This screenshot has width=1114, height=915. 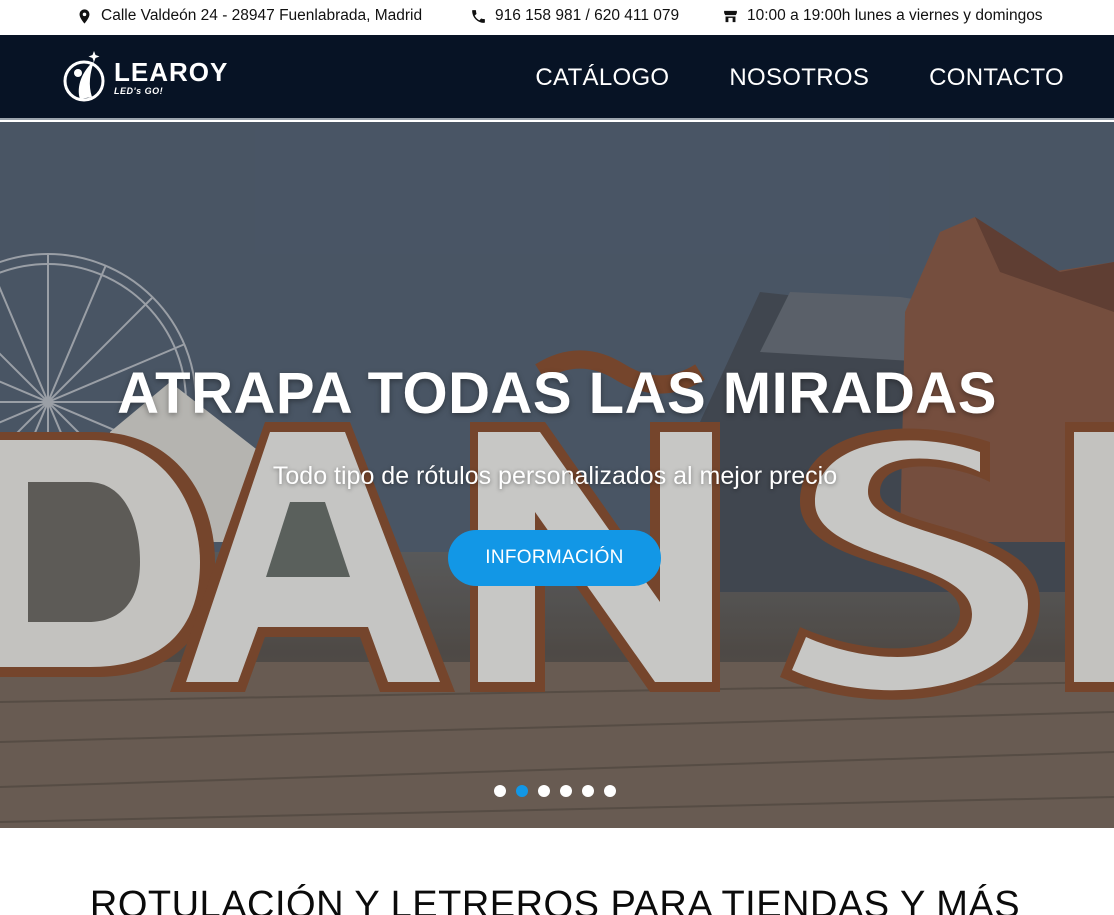 What do you see at coordinates (554, 558) in the screenshot?
I see `informacion-button: INFORMACIÓN` at bounding box center [554, 558].